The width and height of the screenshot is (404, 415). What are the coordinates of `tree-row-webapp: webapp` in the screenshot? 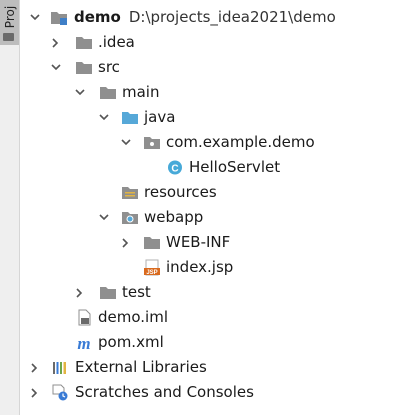 It's located at (212, 217).